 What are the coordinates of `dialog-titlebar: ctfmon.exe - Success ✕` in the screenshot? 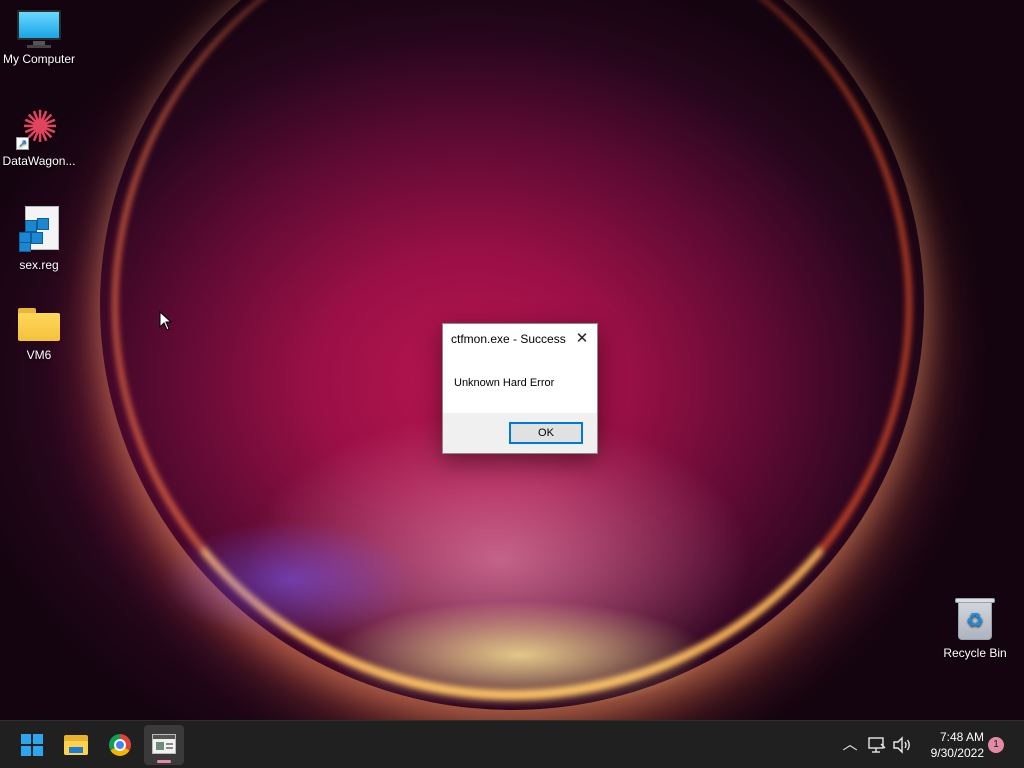 It's located at (520, 339).